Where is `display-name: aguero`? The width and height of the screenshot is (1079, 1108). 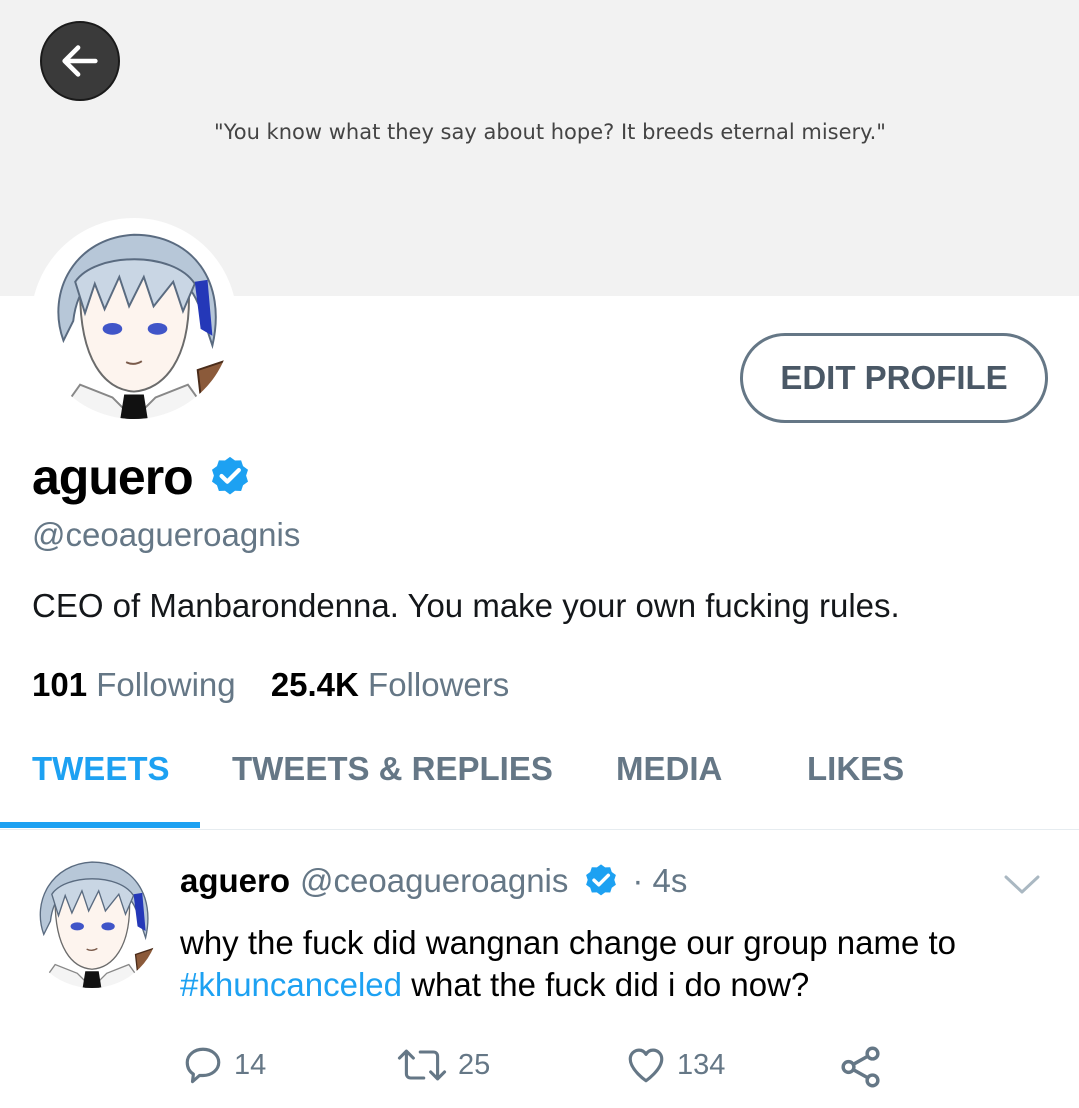 display-name: aguero is located at coordinates (113, 477).